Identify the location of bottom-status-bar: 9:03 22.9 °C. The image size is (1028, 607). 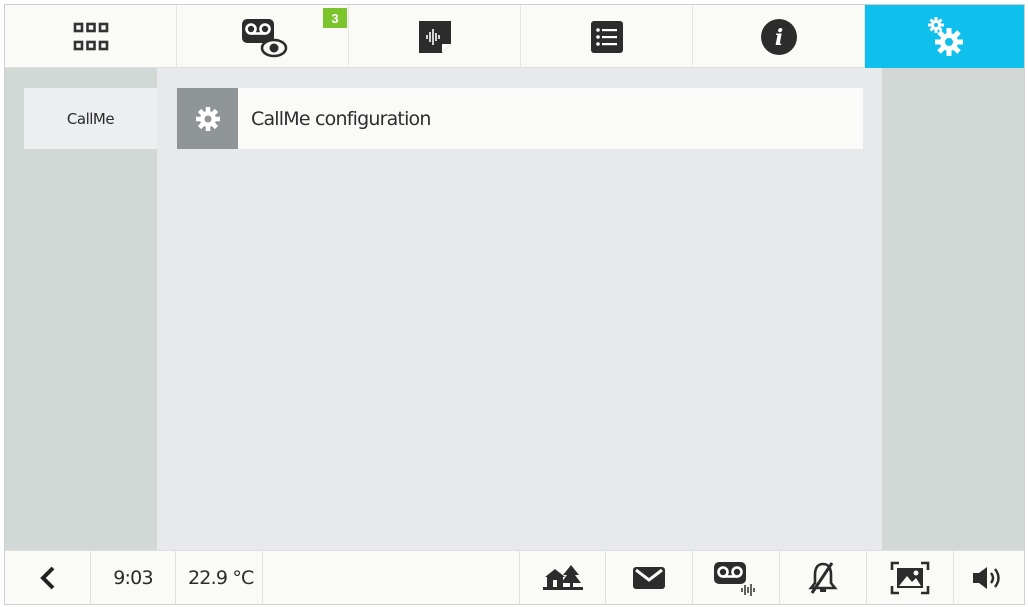
(514, 577).